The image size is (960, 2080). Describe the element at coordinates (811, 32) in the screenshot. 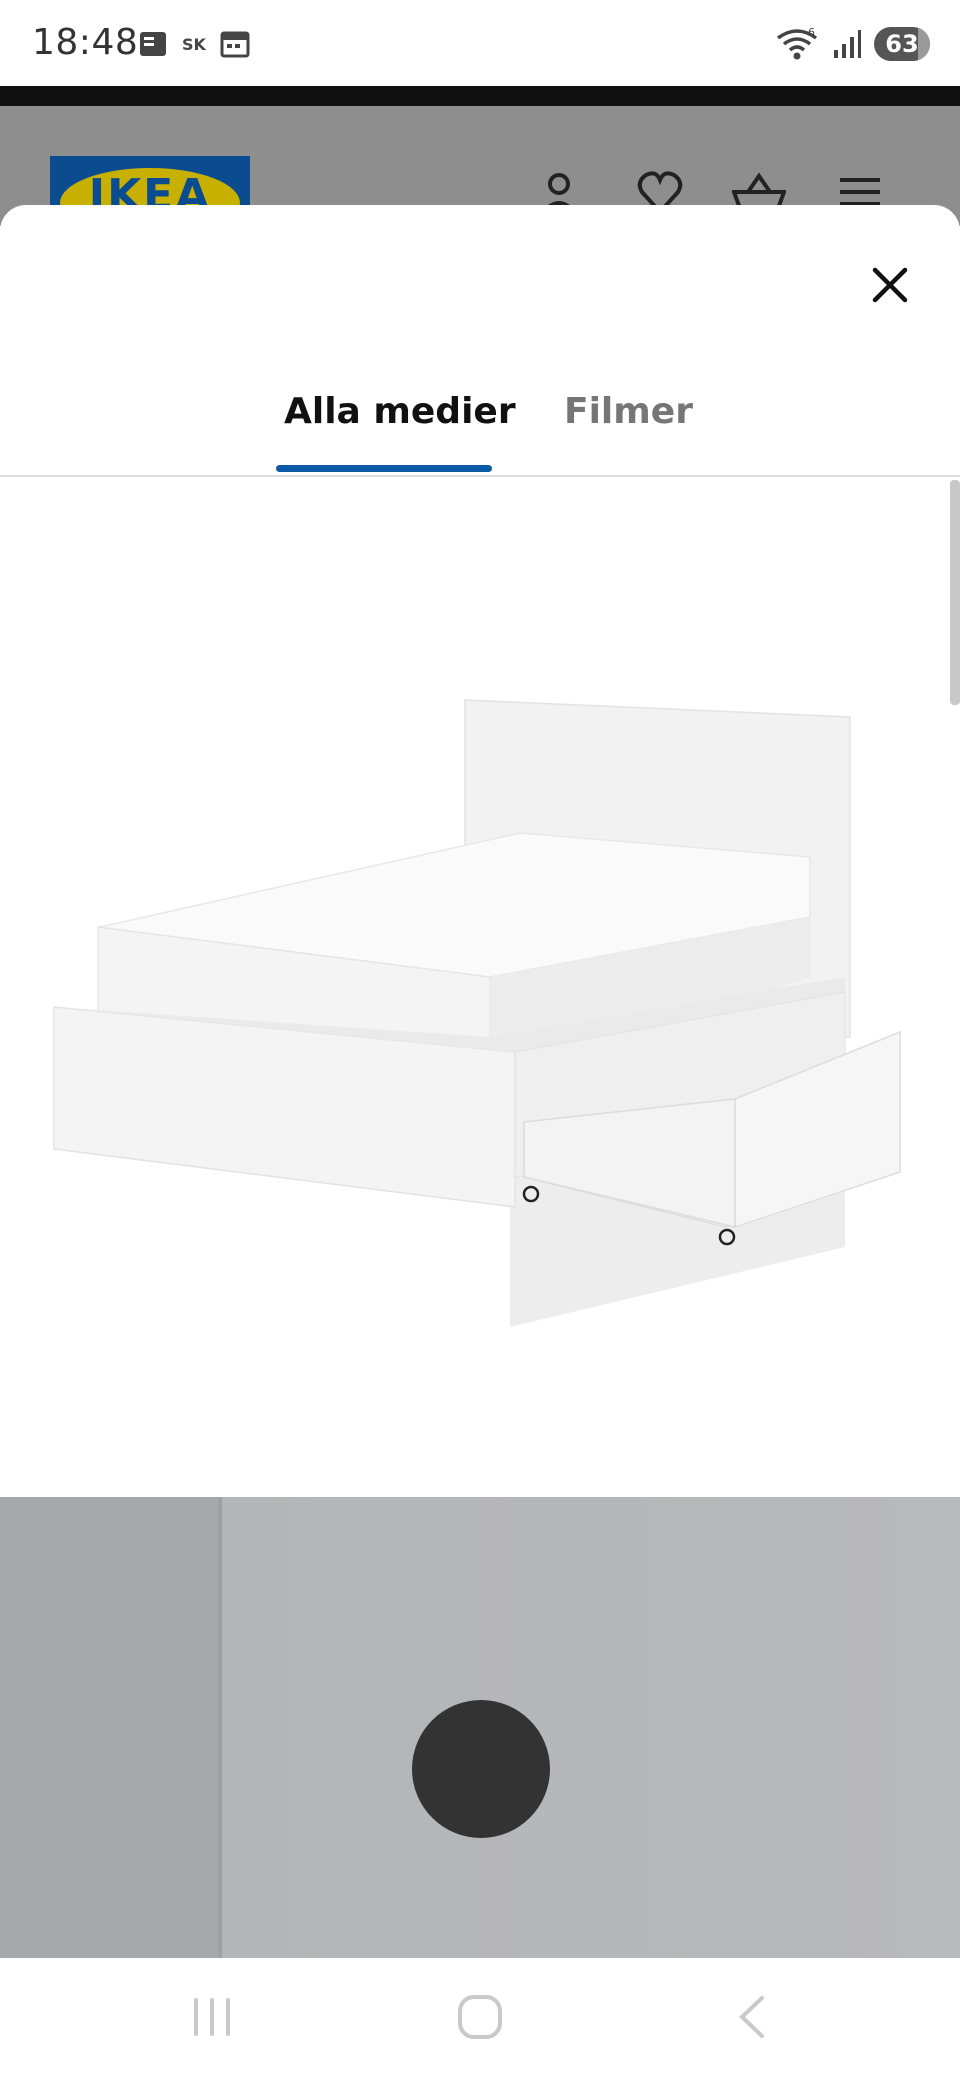

I see `svg-text: 6` at that location.